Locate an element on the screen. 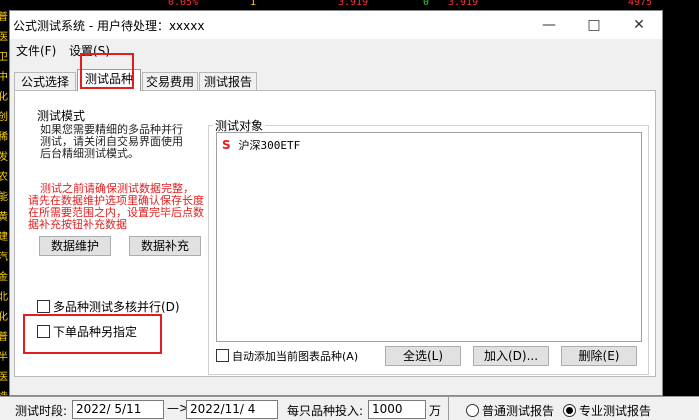  background-ticker-strip: 全ETF 0.05% 1 3.919 0 3.919 4975 is located at coordinates (349, 5).